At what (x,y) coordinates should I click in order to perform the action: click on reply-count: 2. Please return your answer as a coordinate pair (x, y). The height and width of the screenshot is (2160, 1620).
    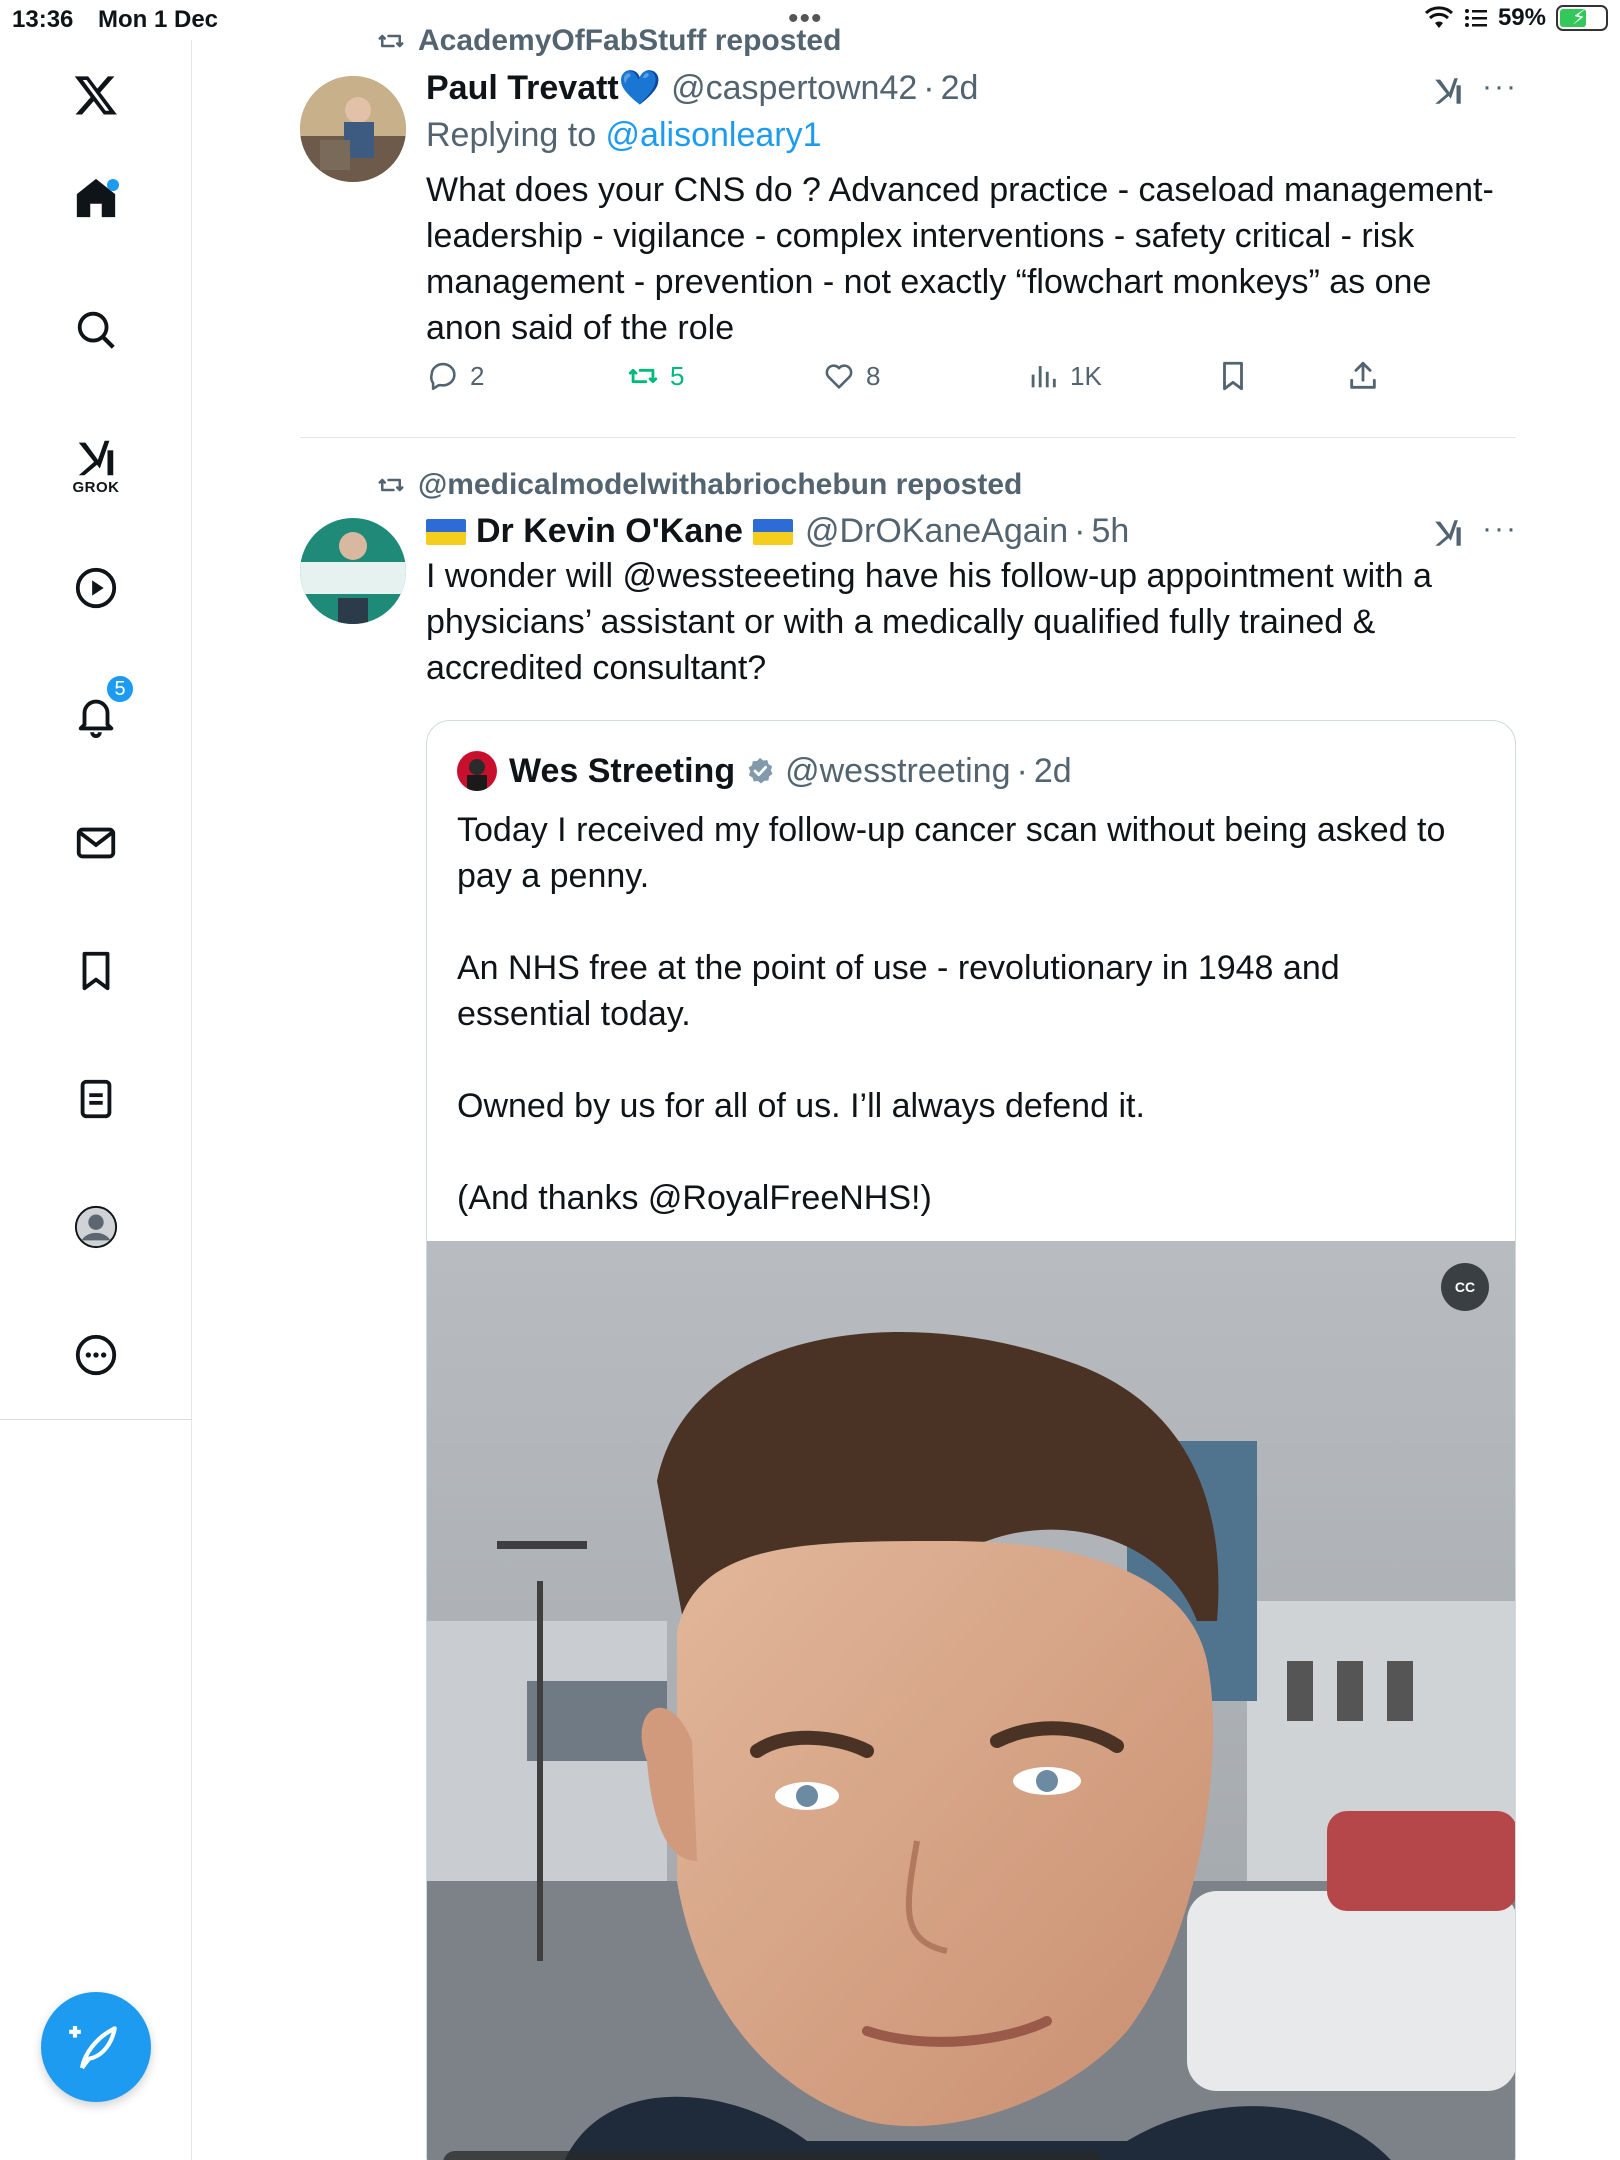
    Looking at the image, I should click on (477, 375).